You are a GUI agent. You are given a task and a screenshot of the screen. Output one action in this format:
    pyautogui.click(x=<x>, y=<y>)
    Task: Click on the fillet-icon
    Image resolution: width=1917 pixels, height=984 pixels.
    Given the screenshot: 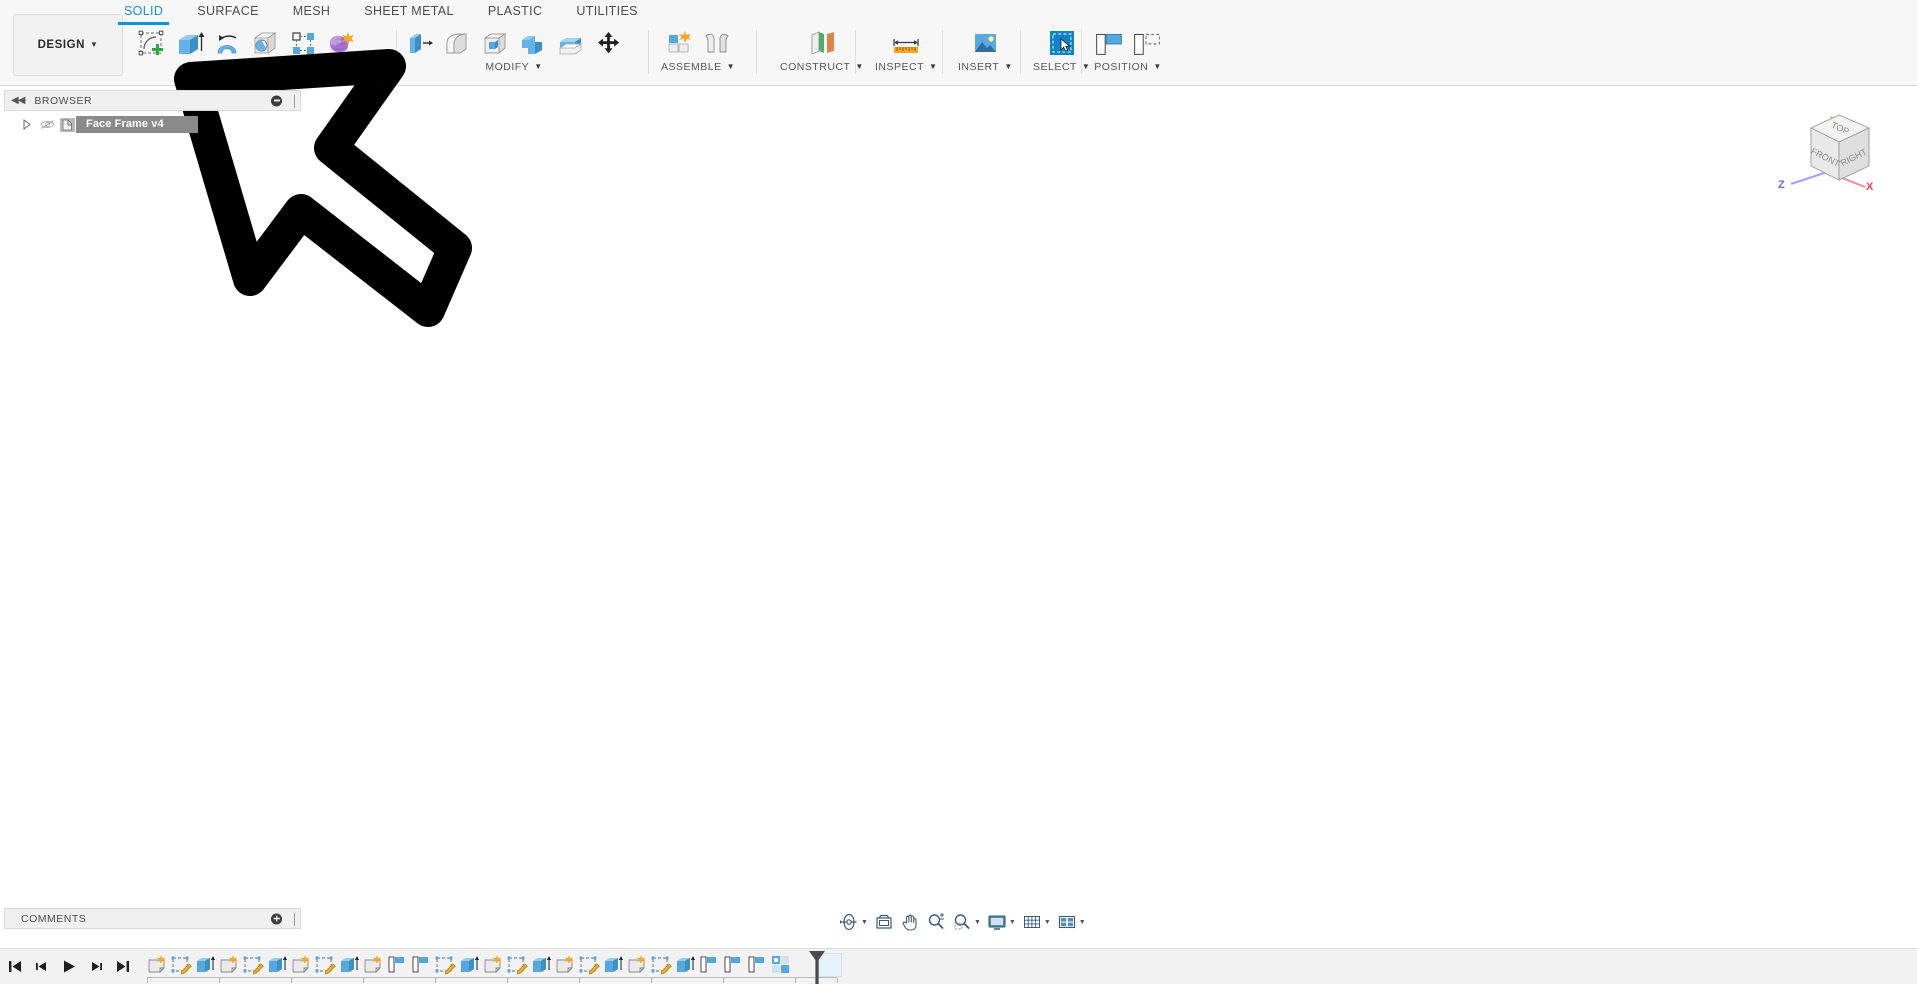 What is the action you would take?
    pyautogui.click(x=457, y=43)
    